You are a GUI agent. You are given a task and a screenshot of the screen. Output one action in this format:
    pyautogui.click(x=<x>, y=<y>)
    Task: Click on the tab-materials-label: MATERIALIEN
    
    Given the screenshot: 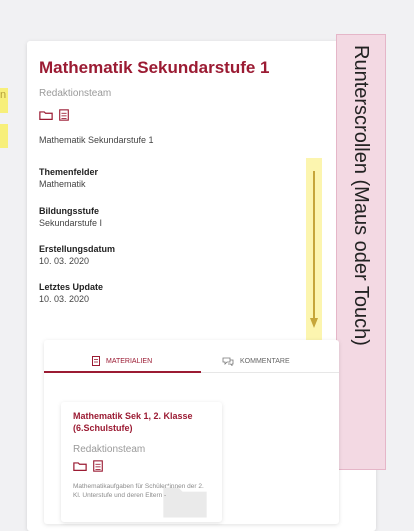 What is the action you would take?
    pyautogui.click(x=129, y=361)
    